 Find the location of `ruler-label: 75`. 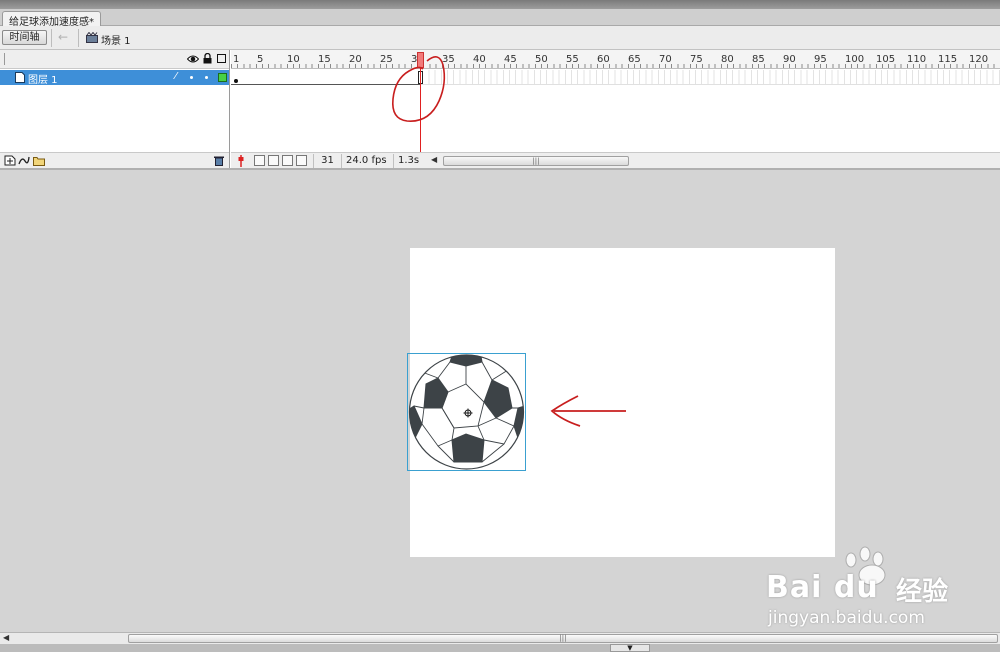

ruler-label: 75 is located at coordinates (696, 59).